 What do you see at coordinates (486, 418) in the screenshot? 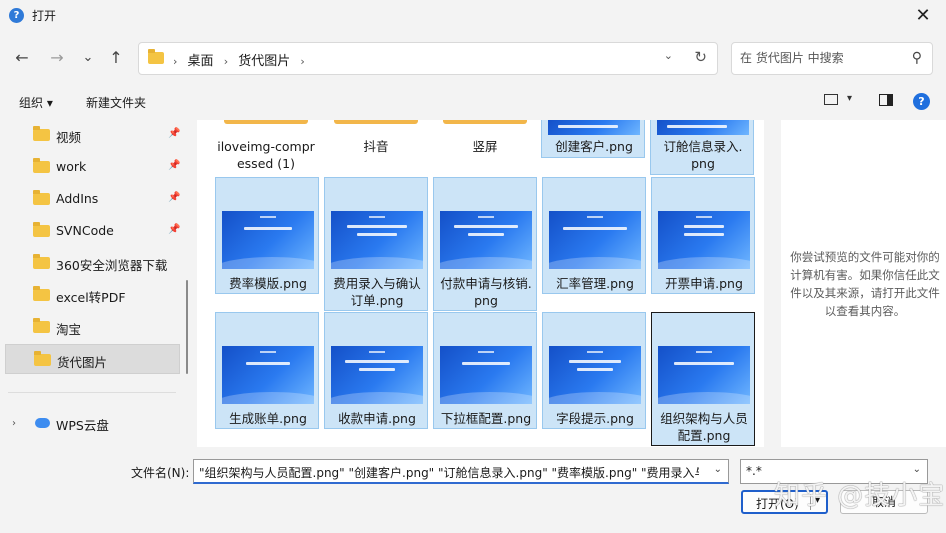
I see `file-label: 下拉框配置.png` at bounding box center [486, 418].